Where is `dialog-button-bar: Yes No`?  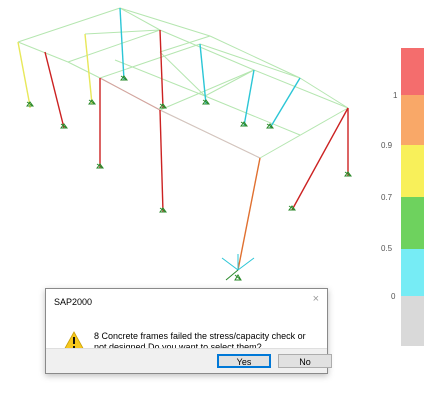
dialog-button-bar: Yes No is located at coordinates (189, 360).